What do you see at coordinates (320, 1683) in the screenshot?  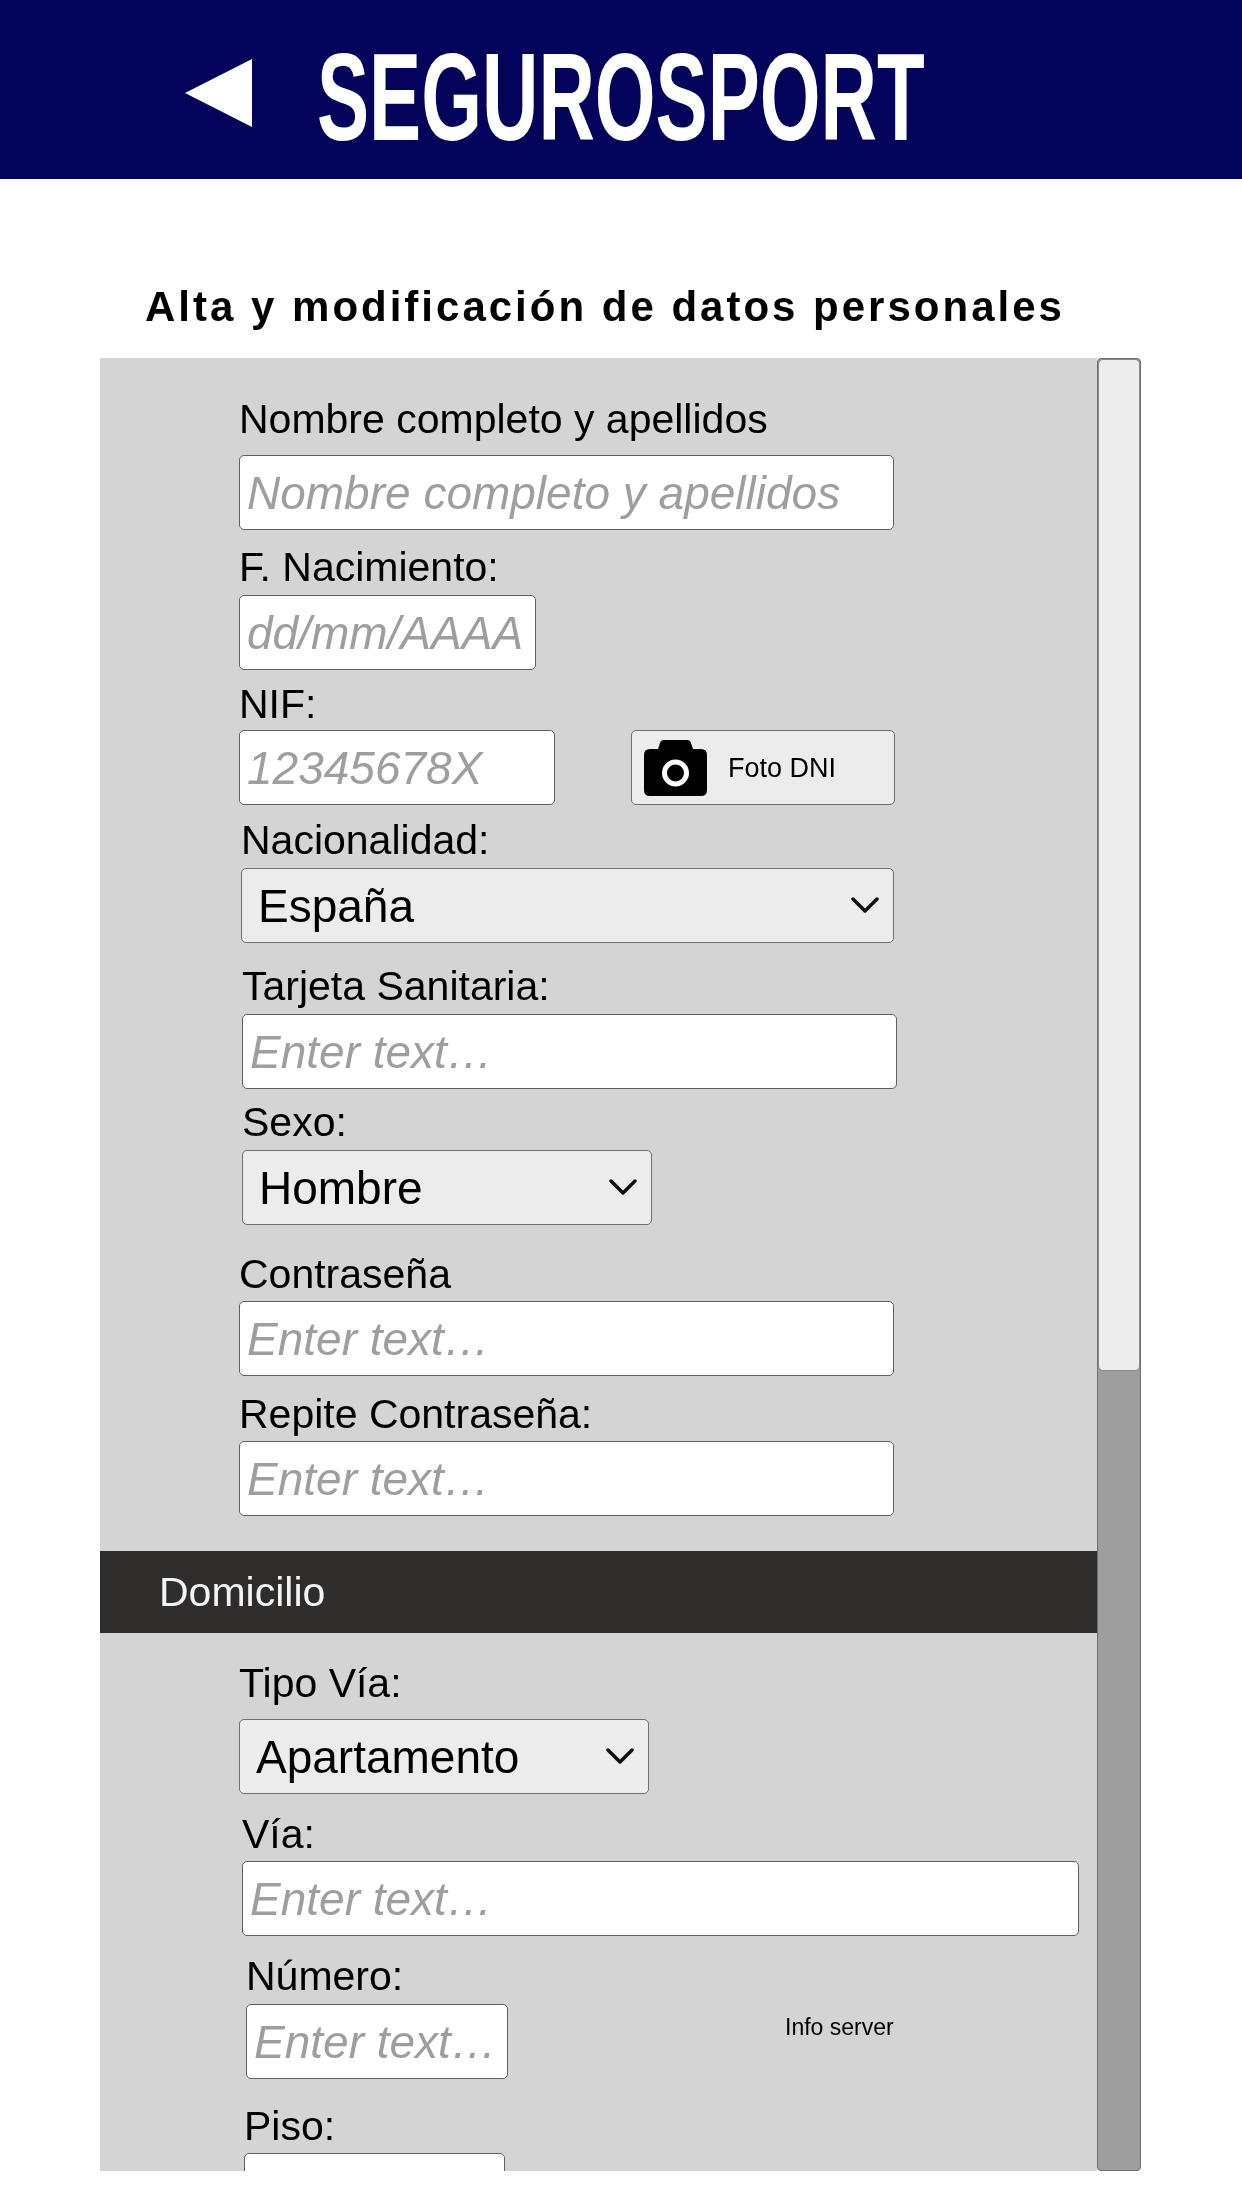 I see `field-label: Tipo Vía:` at bounding box center [320, 1683].